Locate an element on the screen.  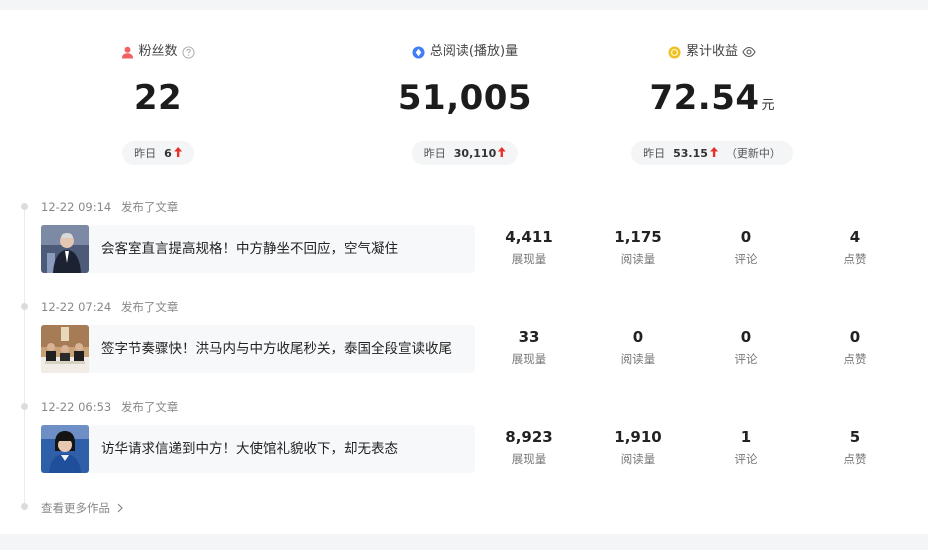
metric-impressions: 33 展现量 is located at coordinates (529, 347).